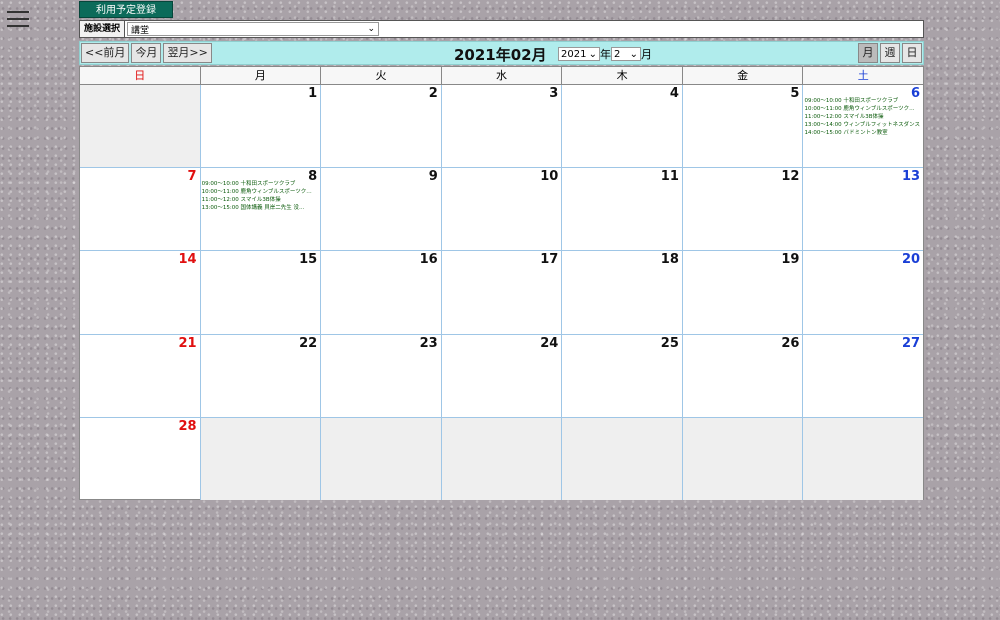 Image resolution: width=1000 pixels, height=620 pixels. I want to click on facility-label: 施設選択, so click(103, 29).